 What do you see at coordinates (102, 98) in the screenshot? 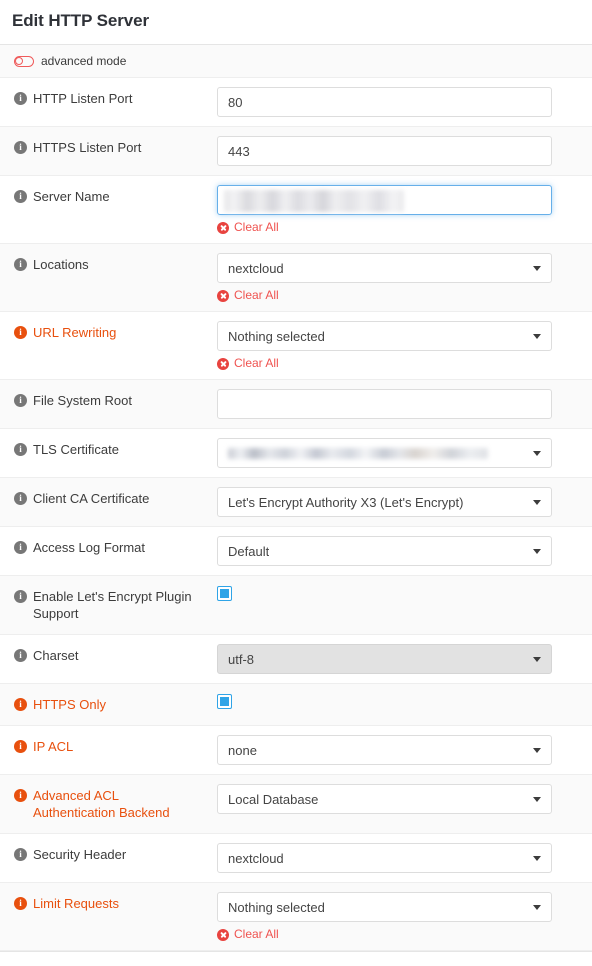
I see `label-cell-http-listen-port: i HTTP Listen Port` at bounding box center [102, 98].